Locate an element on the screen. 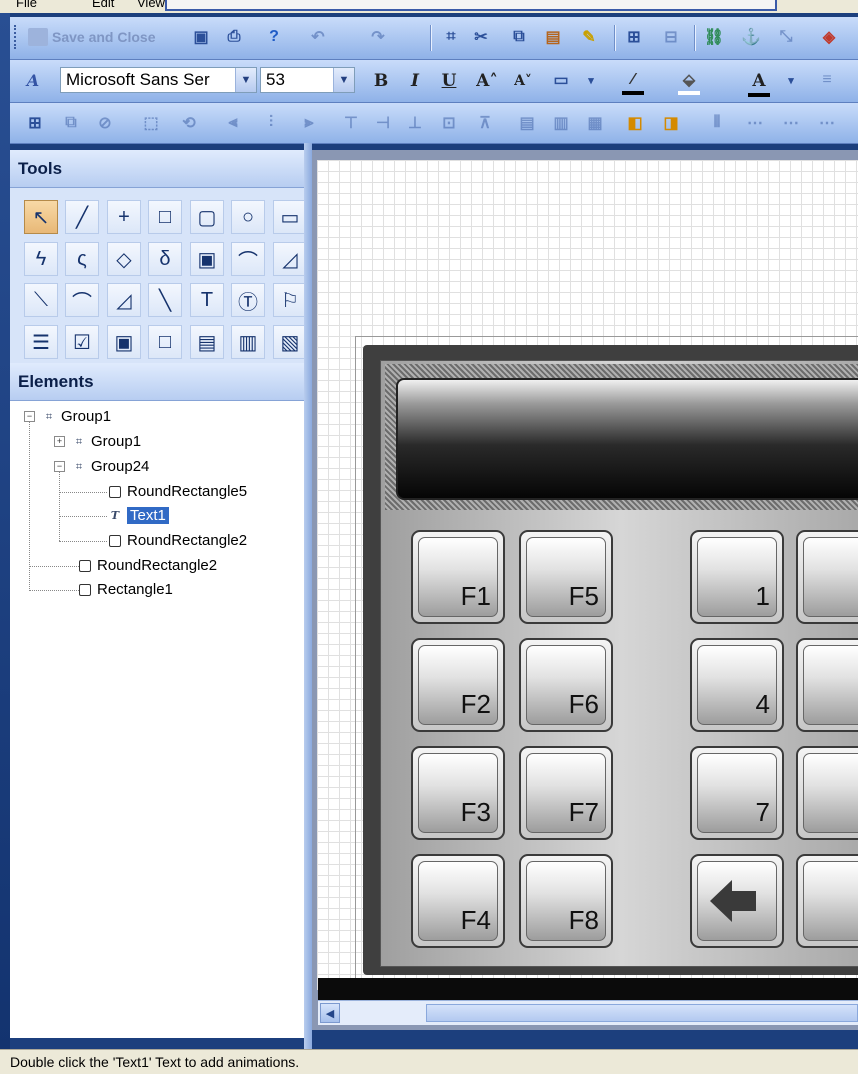 This screenshot has width=858, height=1074. tree-node-text1: T Text1 is located at coordinates (139, 515).